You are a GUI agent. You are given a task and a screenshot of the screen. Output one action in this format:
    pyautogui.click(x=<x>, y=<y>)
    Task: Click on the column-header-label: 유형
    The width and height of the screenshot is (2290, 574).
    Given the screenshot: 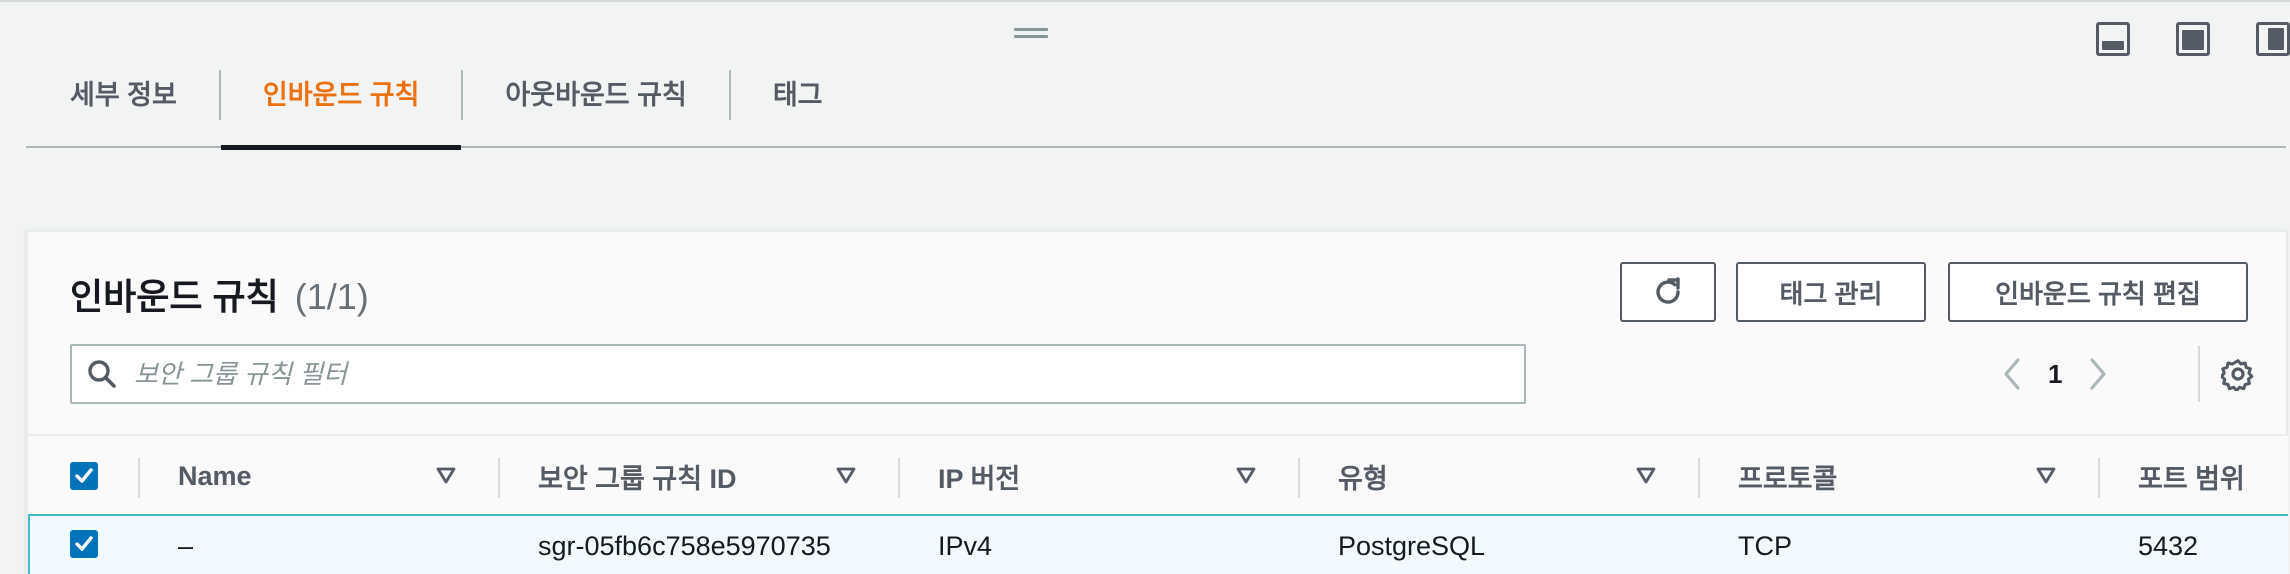 What is the action you would take?
    pyautogui.click(x=1363, y=478)
    